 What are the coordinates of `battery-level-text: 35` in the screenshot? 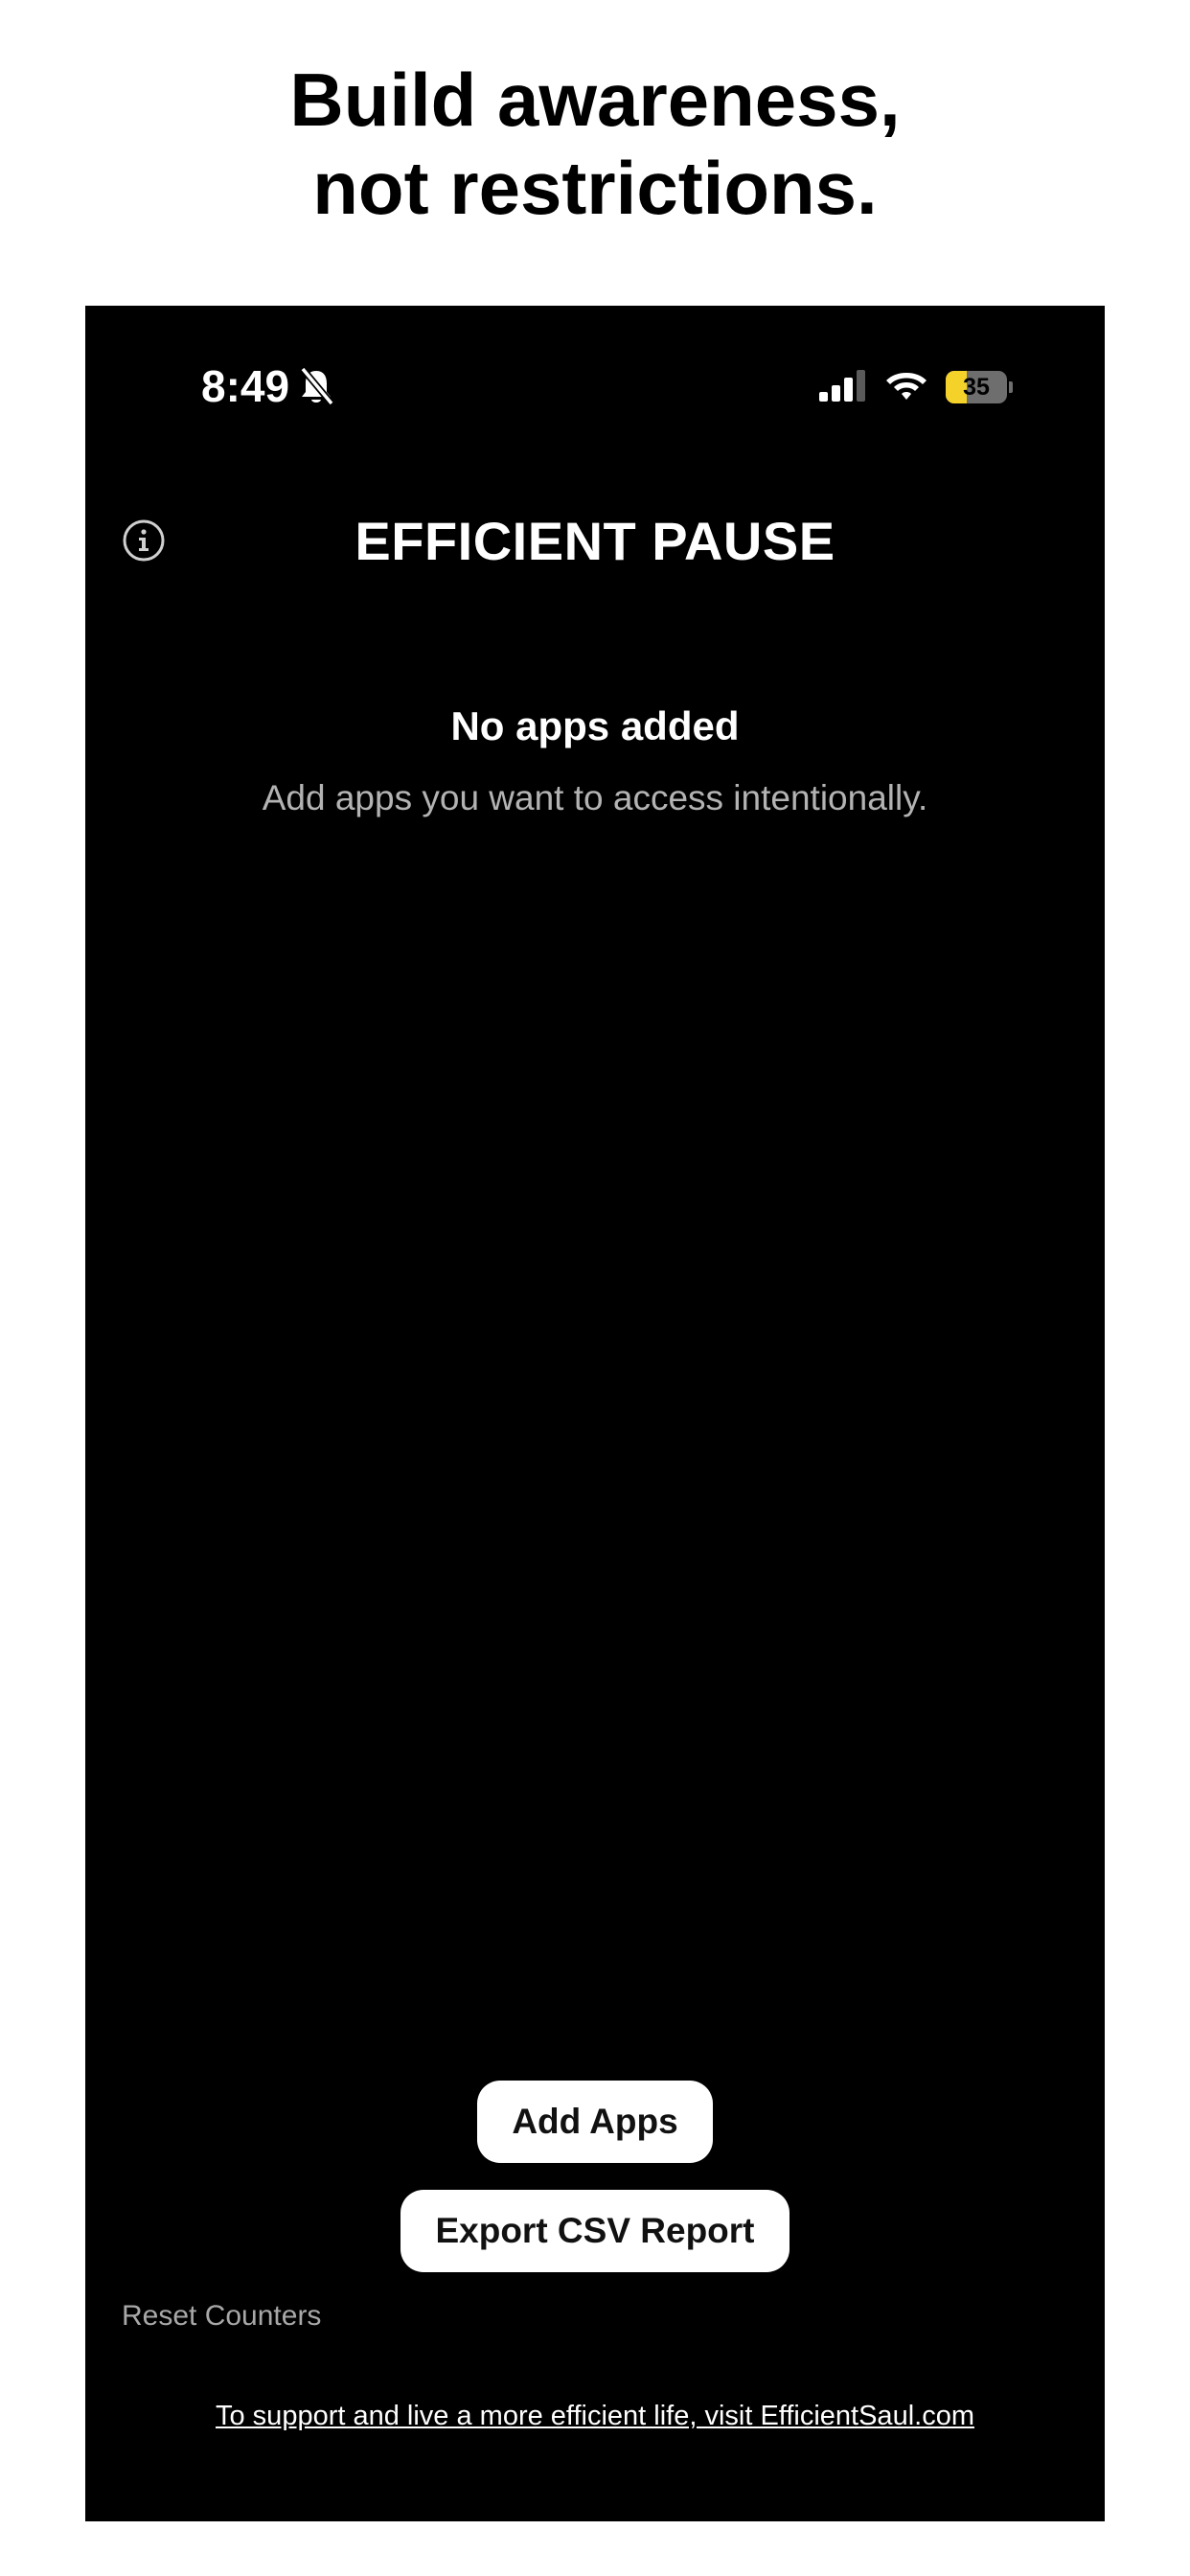 It's located at (977, 387).